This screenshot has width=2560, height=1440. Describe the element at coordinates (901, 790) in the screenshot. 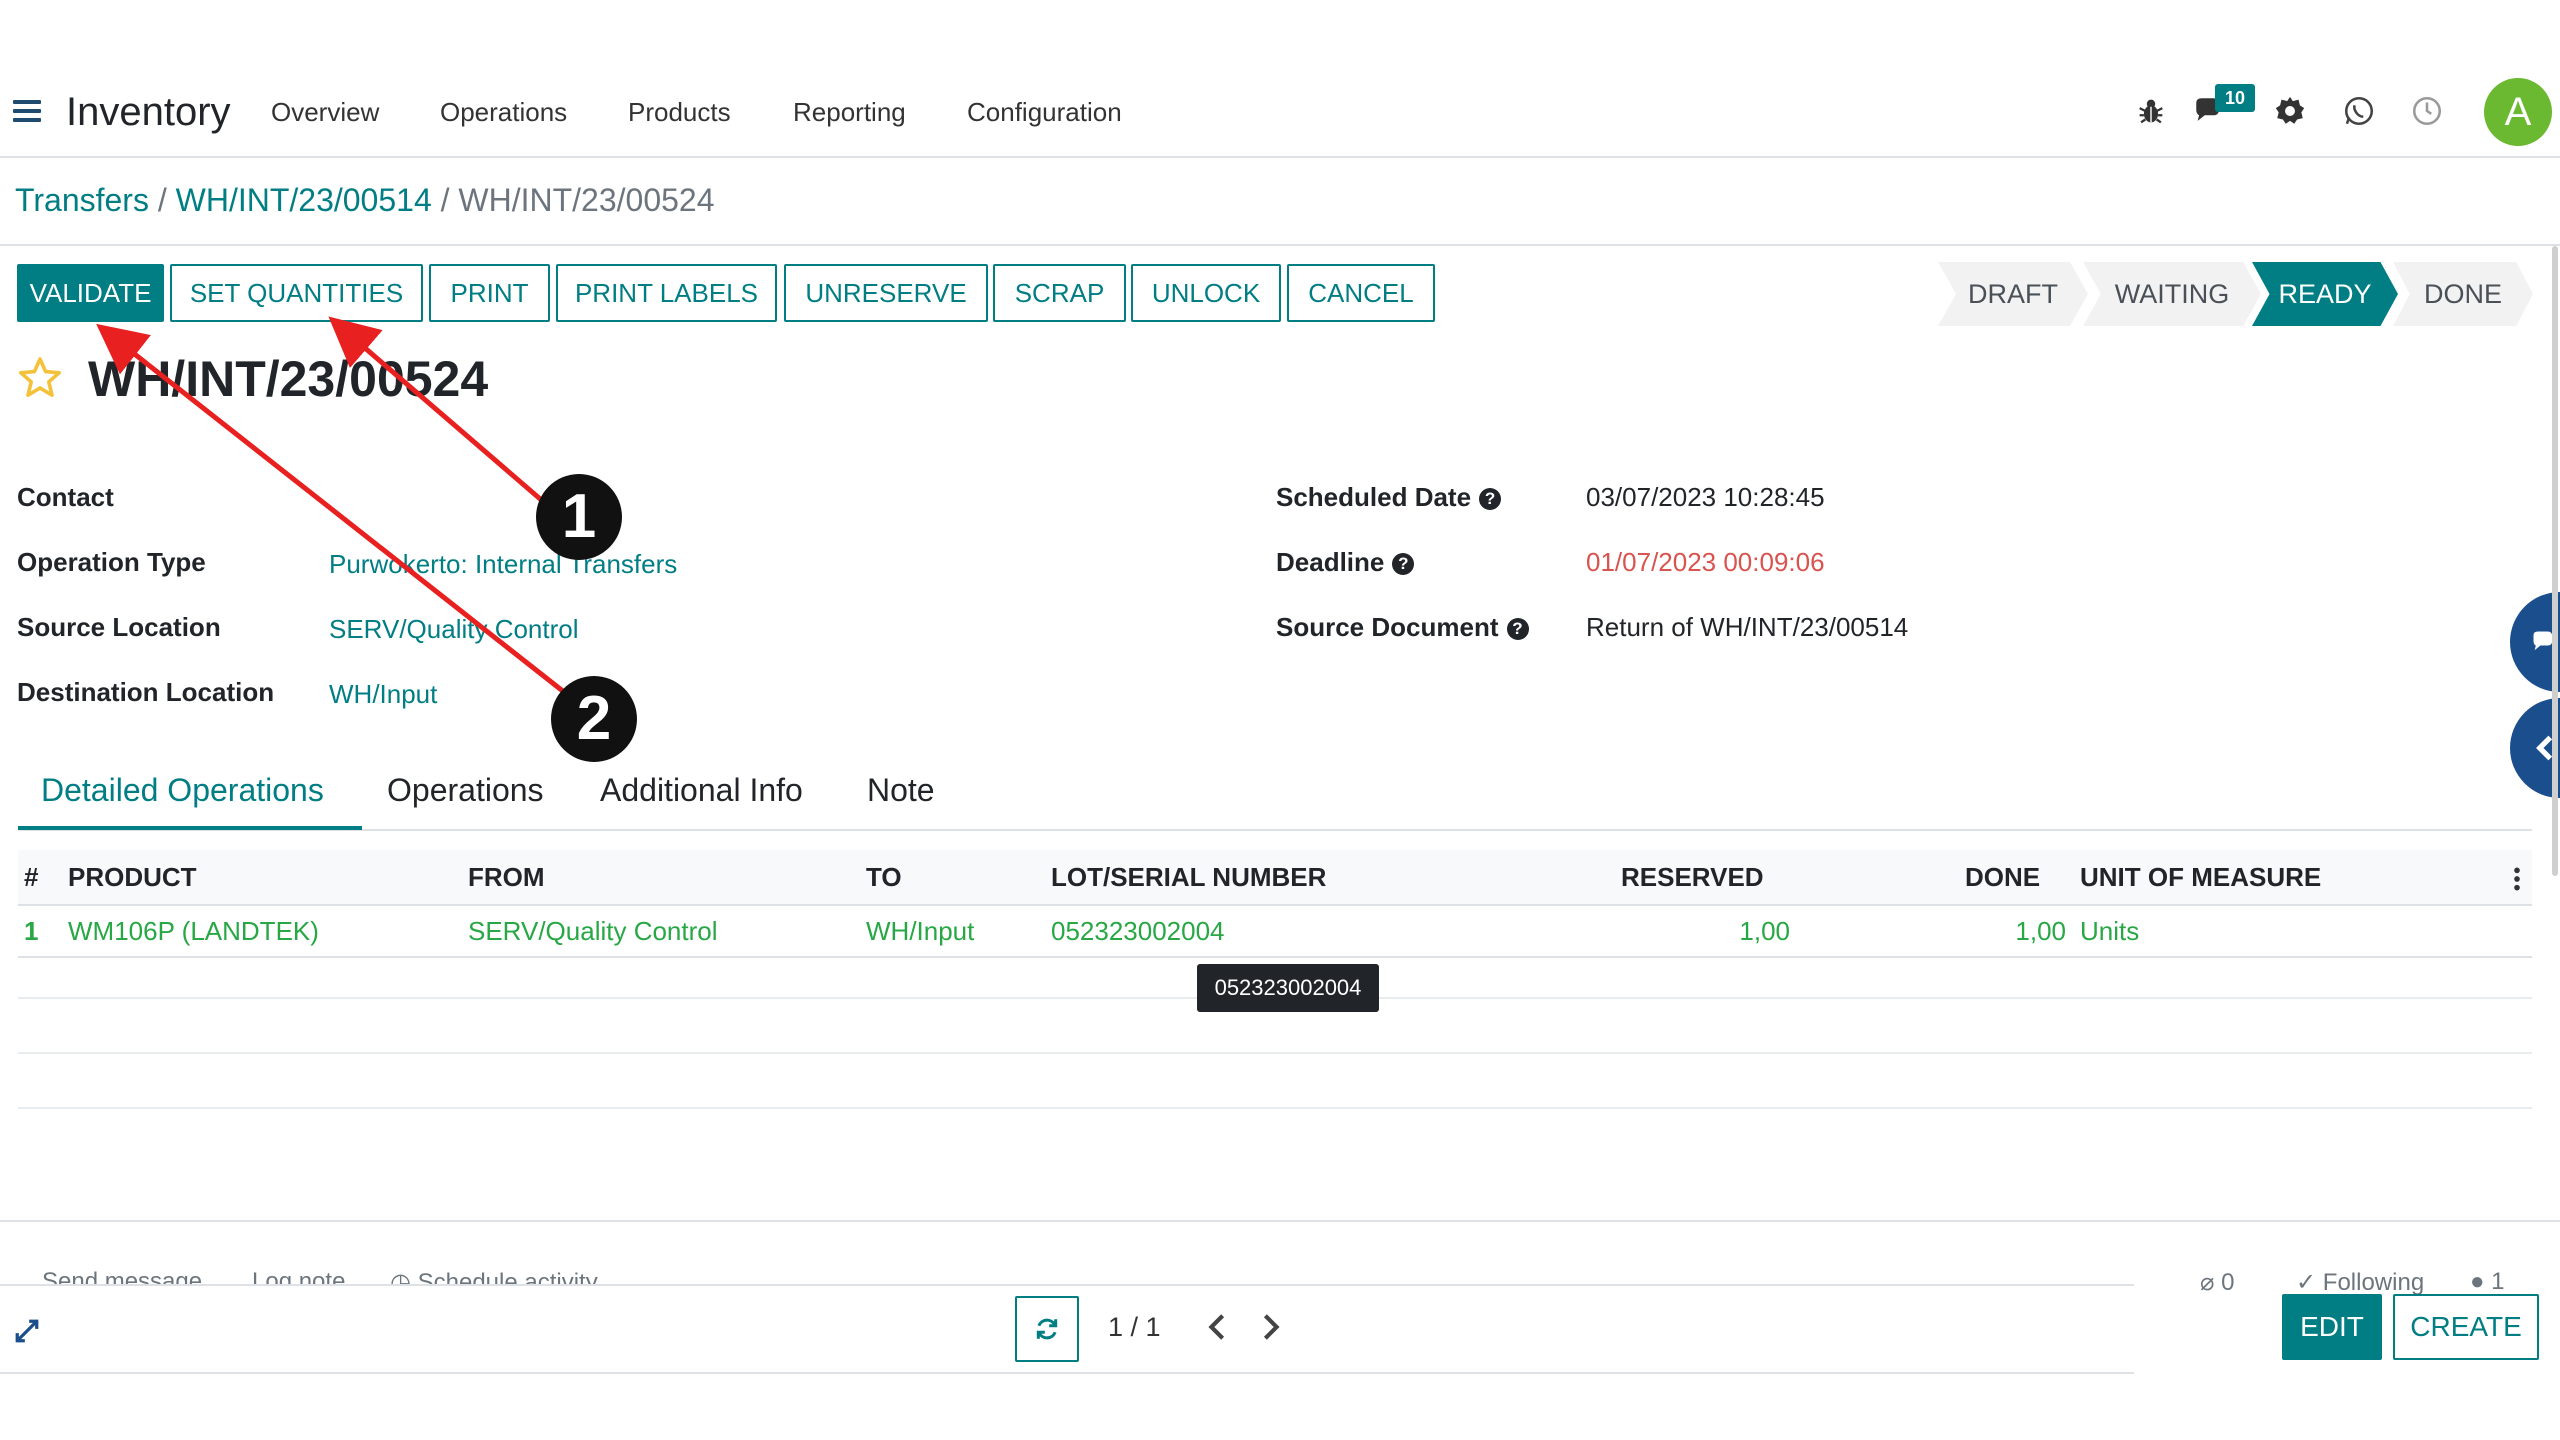

I see `tab-note: Note` at that location.